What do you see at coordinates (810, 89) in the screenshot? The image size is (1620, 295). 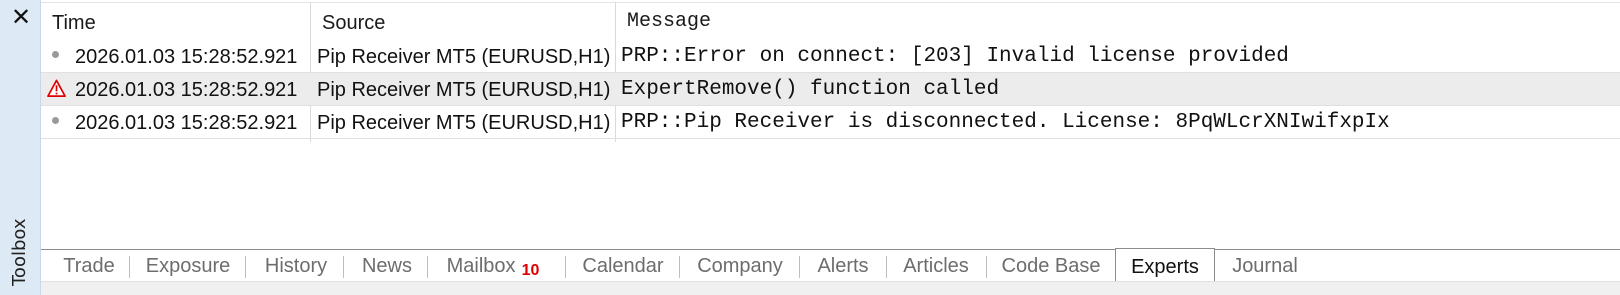 I see `log-message: ExpertRemove() function called` at bounding box center [810, 89].